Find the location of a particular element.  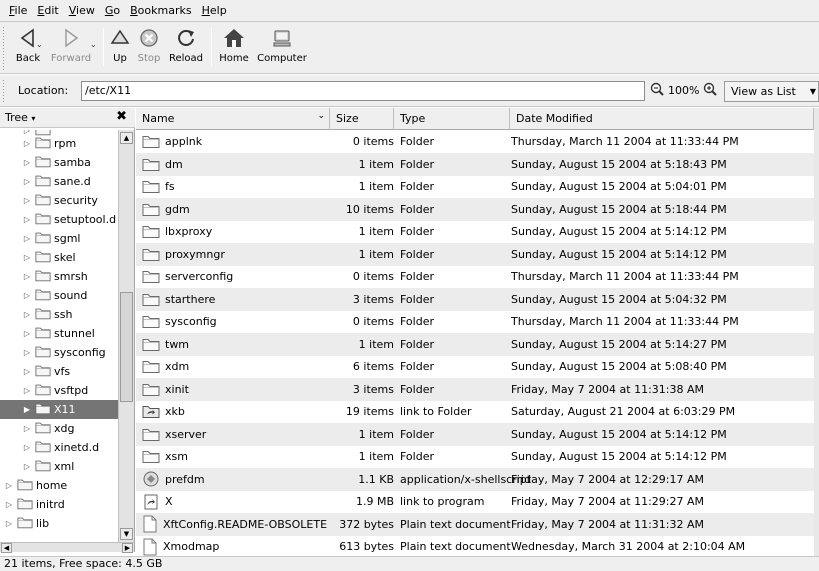

tree-item-ssh: ▷ ssh is located at coordinates (59, 314).